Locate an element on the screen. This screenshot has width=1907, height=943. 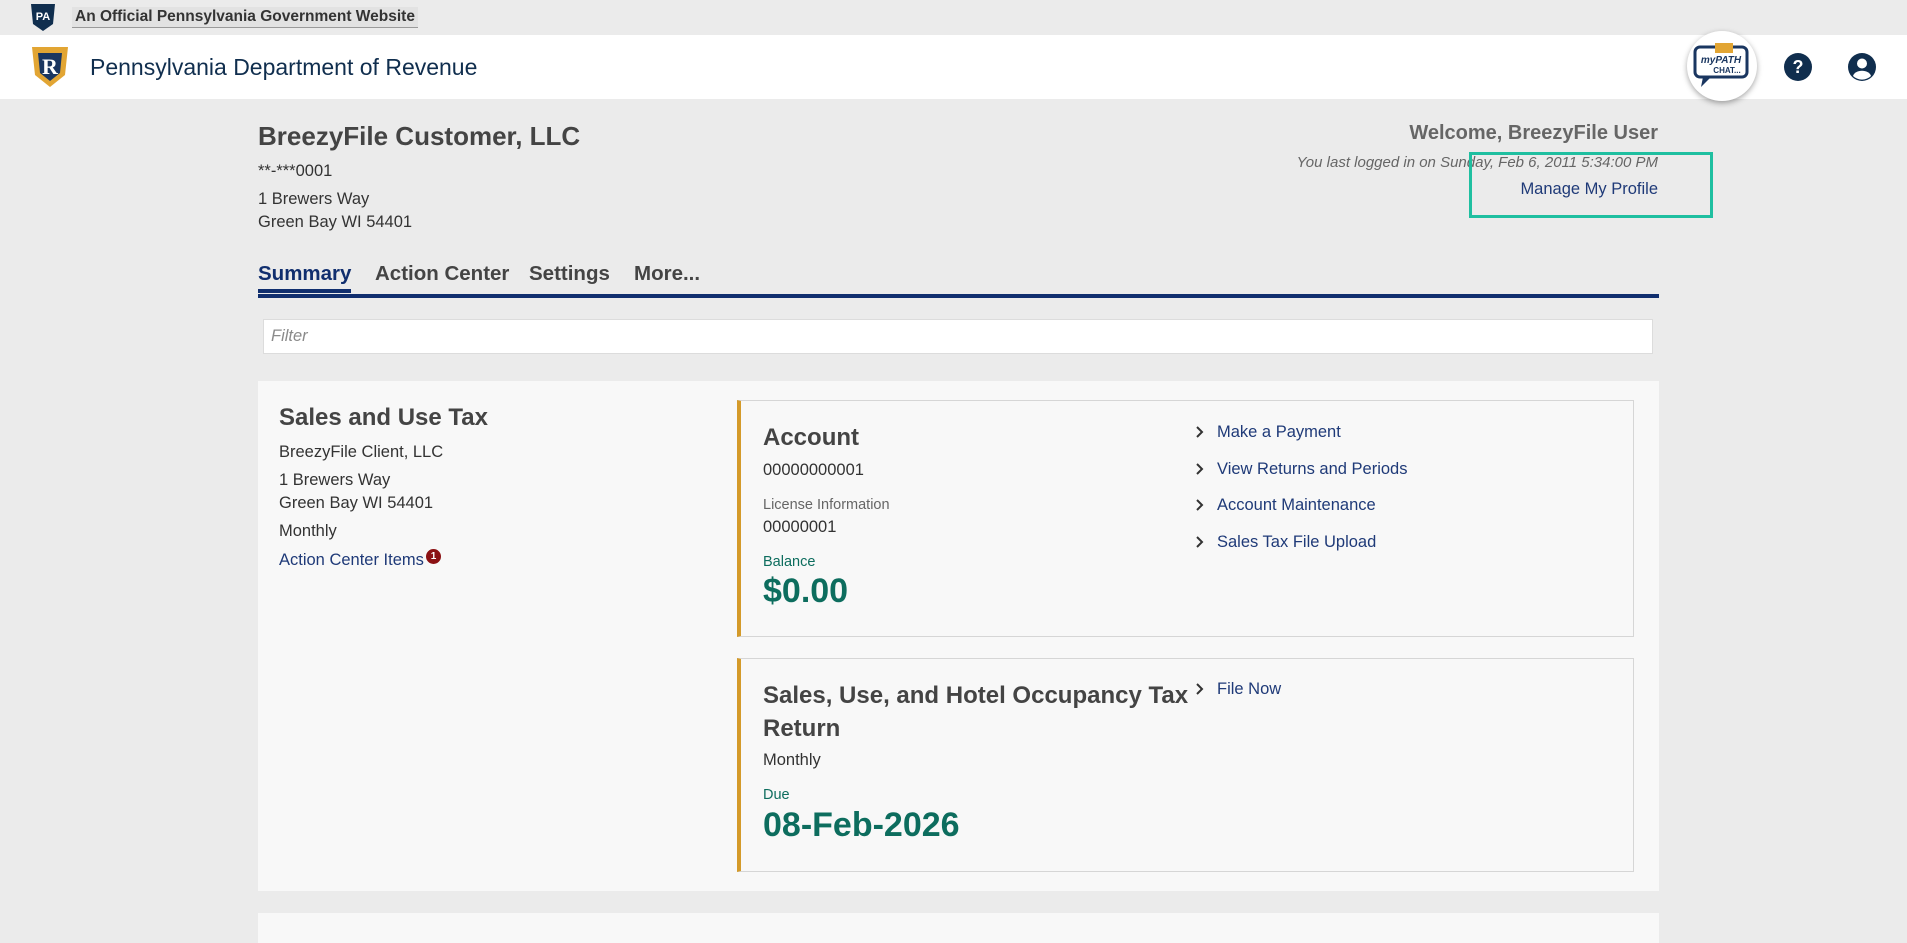
revenue-keystone-logo: R is located at coordinates (50, 67).